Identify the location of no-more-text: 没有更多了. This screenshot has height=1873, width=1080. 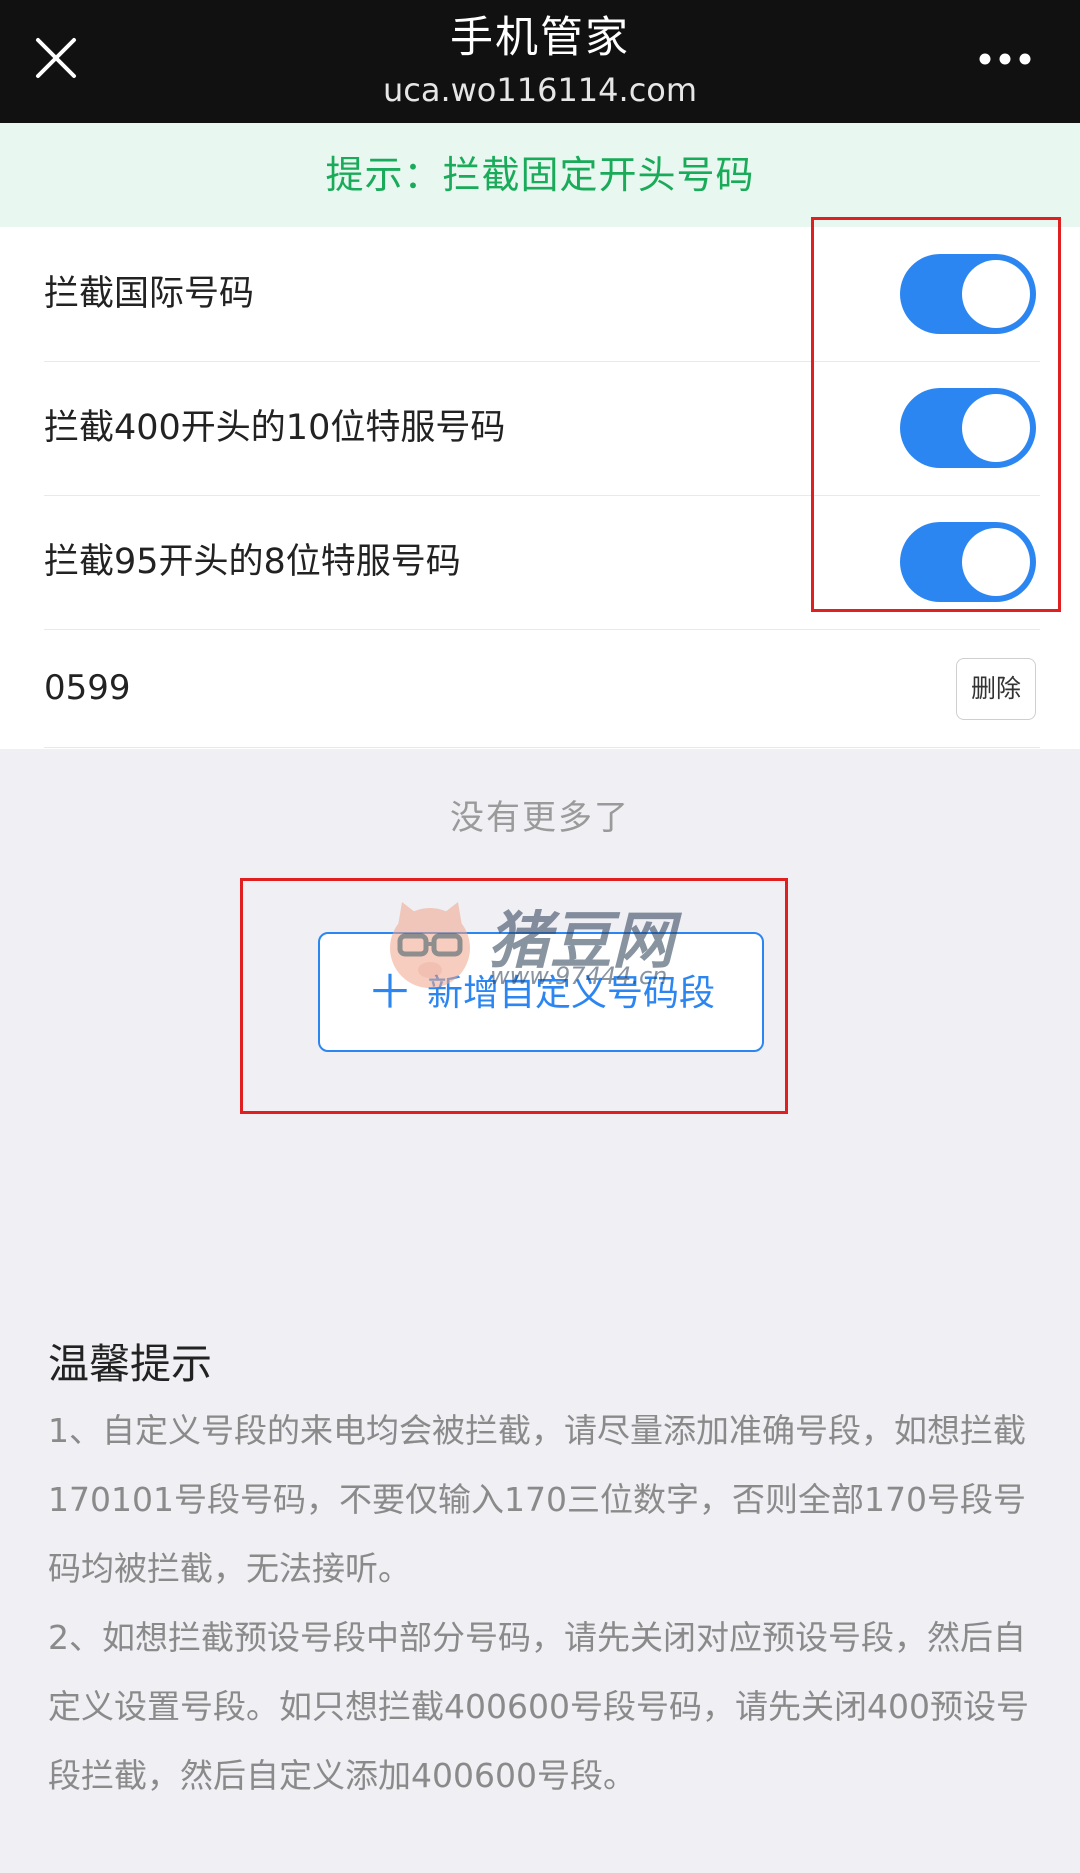
(540, 818).